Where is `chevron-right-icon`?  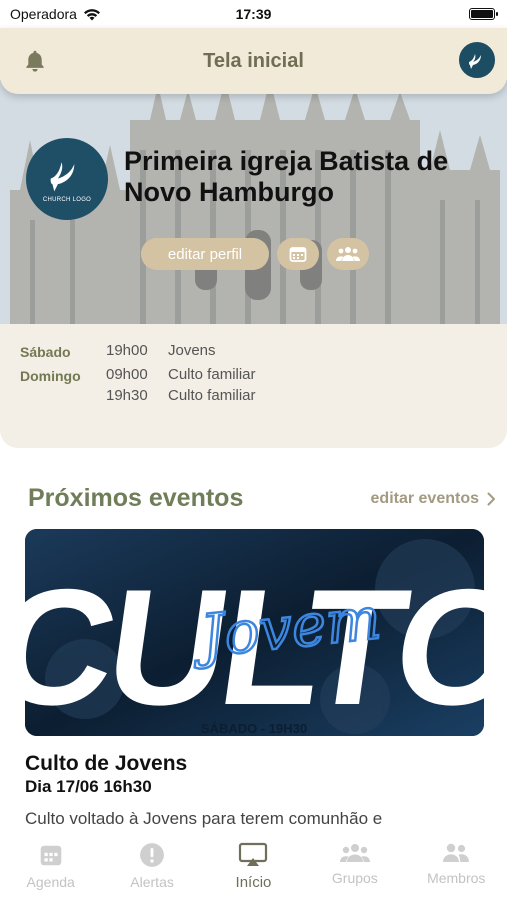 chevron-right-icon is located at coordinates (491, 498).